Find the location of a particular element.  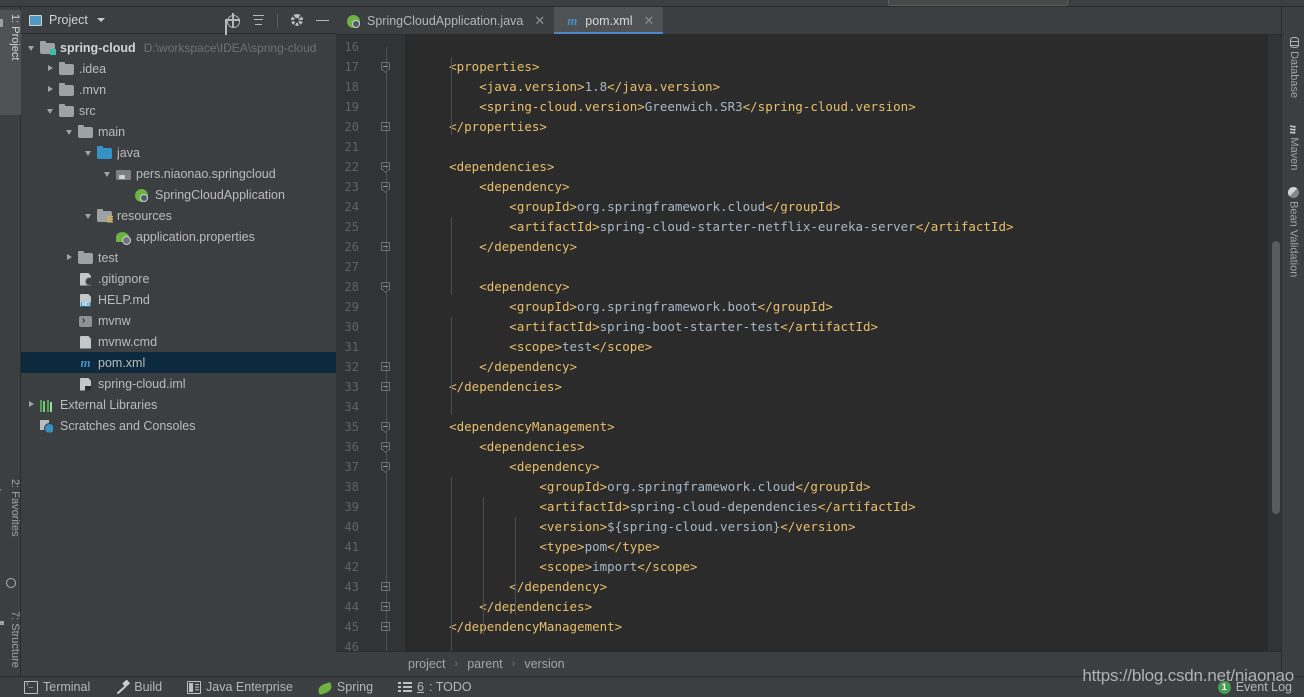

breadcrumb: project › parent › version is located at coordinates (808, 663).